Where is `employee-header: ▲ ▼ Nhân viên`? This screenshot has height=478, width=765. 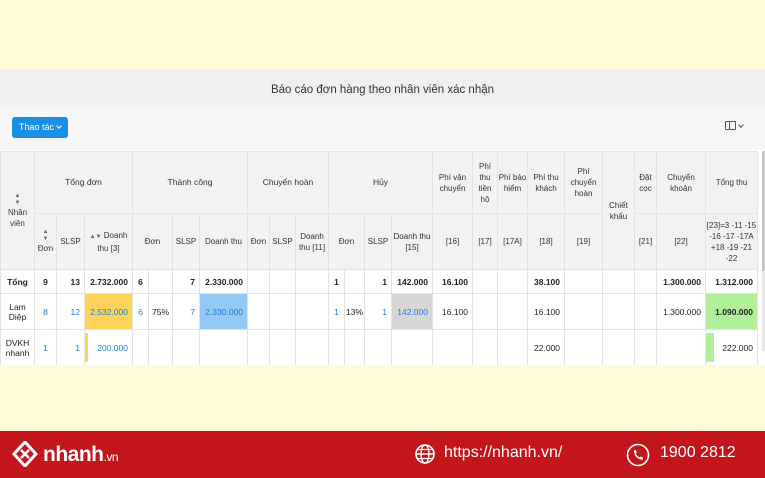
employee-header: ▲ ▼ Nhân viên is located at coordinates (17, 210).